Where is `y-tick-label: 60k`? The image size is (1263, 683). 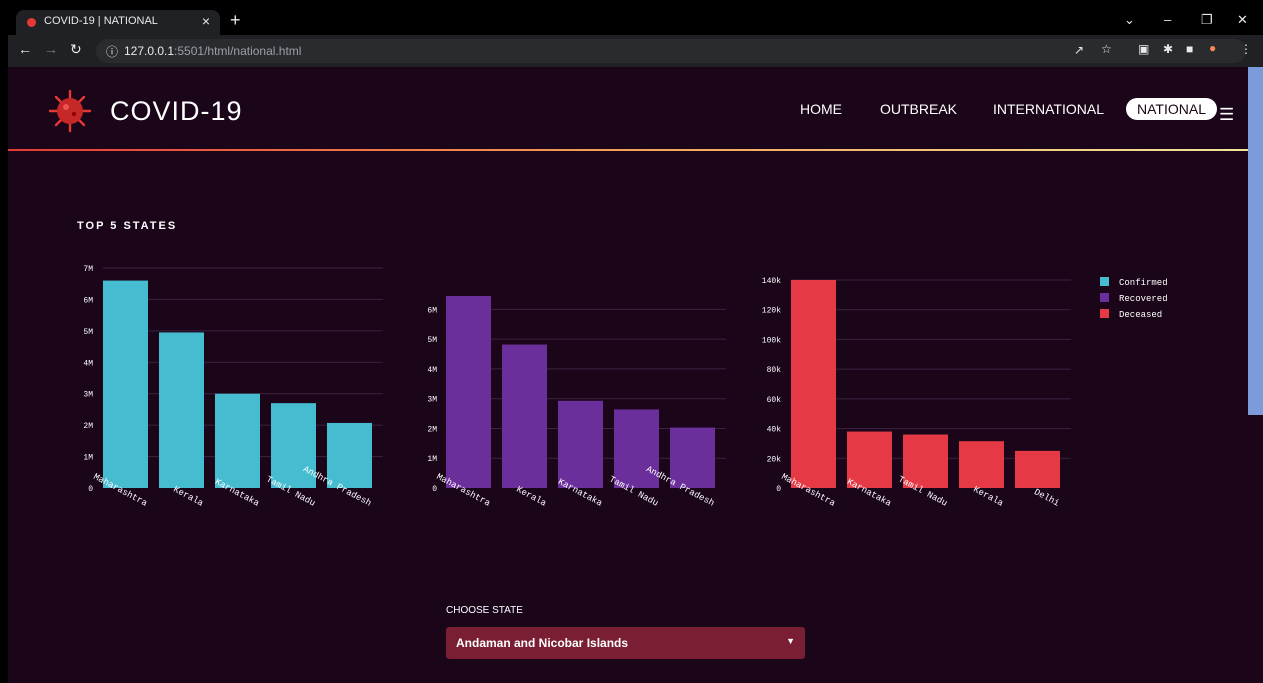 y-tick-label: 60k is located at coordinates (774, 400).